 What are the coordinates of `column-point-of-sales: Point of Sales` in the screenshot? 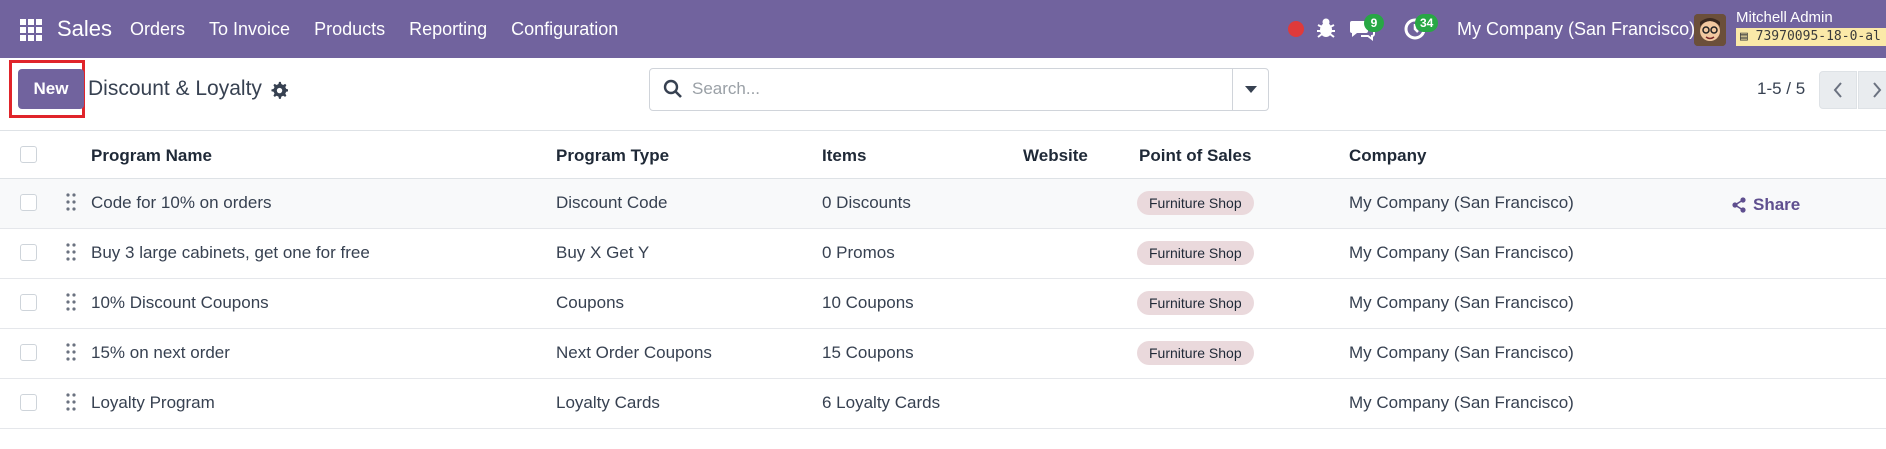 It's located at (1195, 156).